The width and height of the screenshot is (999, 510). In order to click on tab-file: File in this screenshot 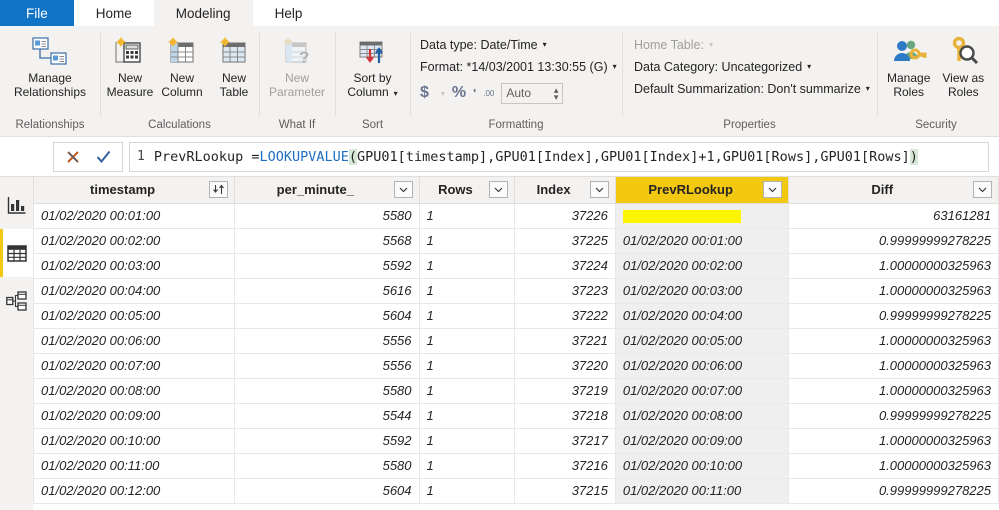, I will do `click(37, 13)`.